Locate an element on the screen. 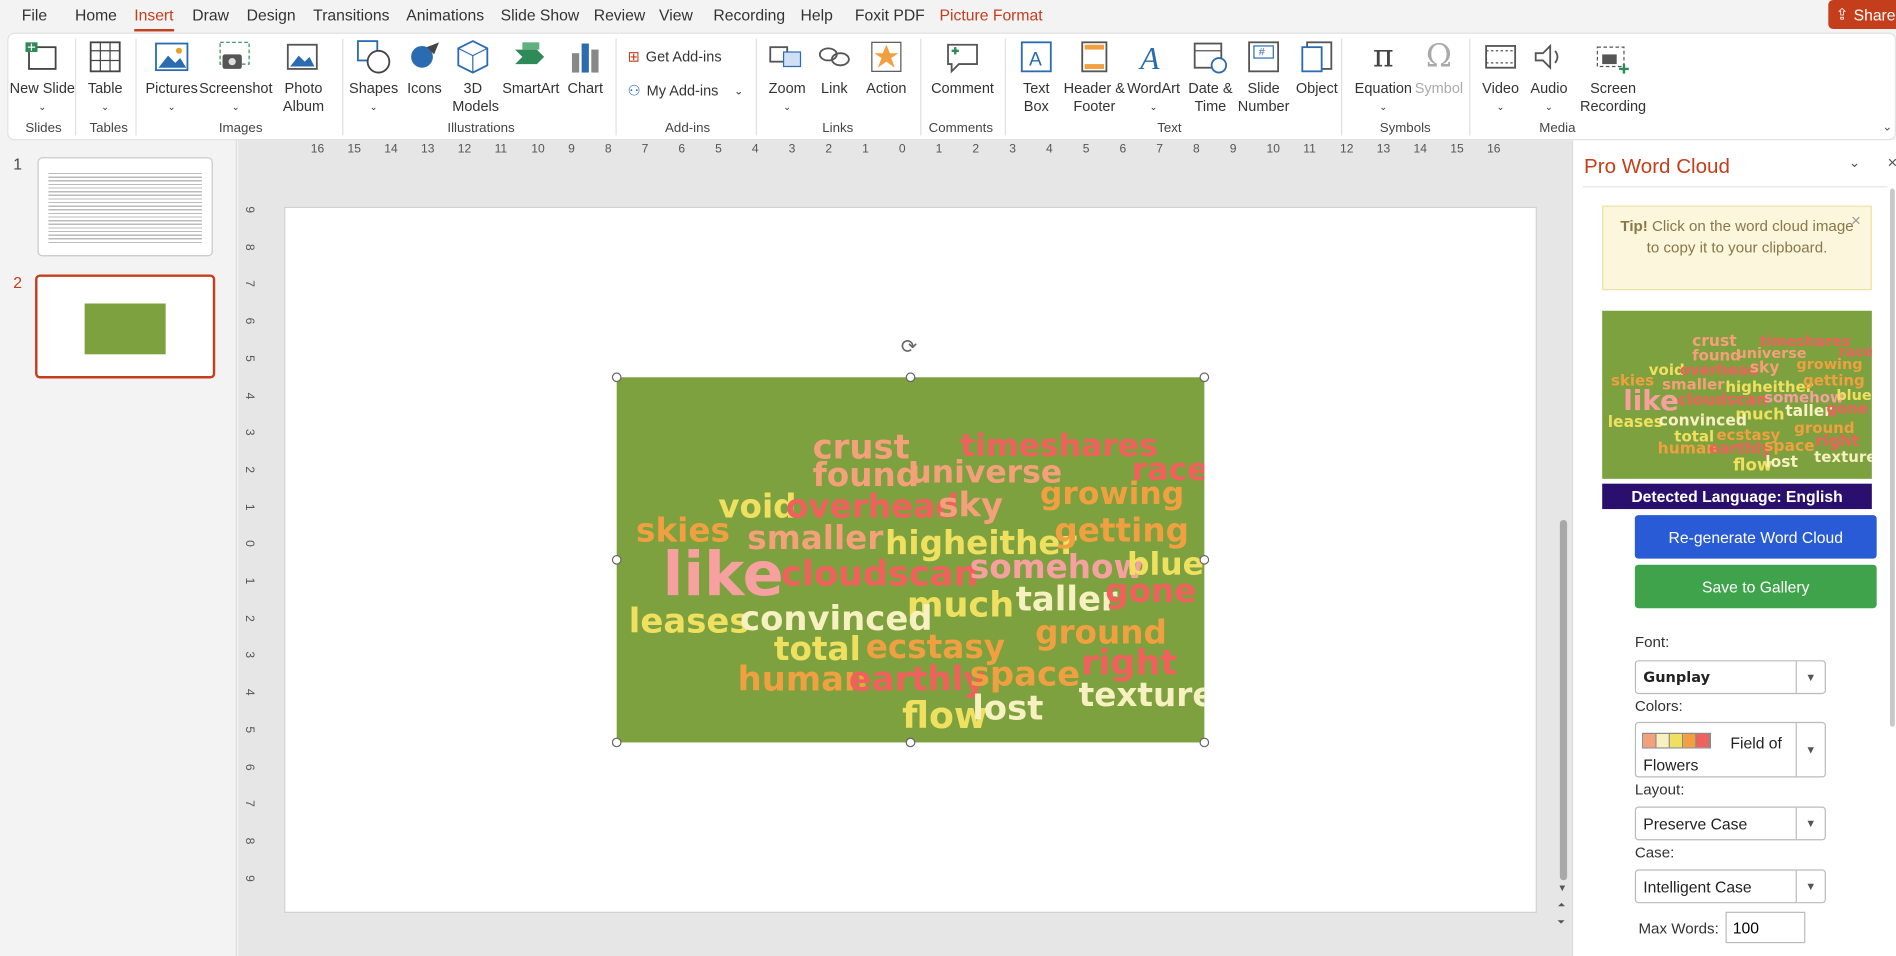 This screenshot has width=1896, height=956. object-button: Object is located at coordinates (1317, 67).